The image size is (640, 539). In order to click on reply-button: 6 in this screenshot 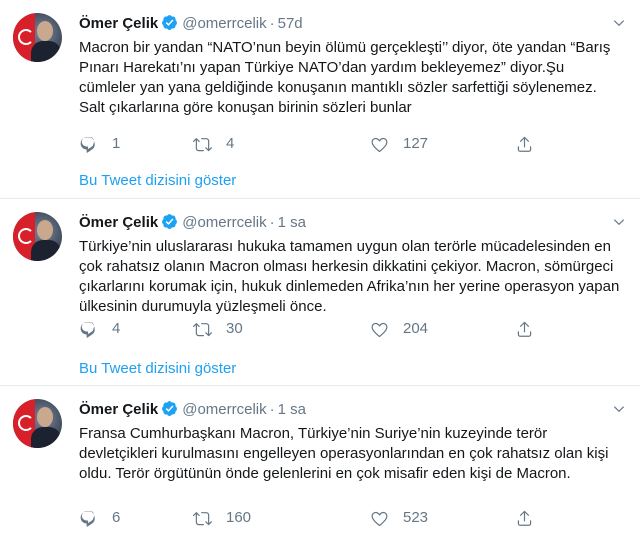, I will do `click(99, 518)`.